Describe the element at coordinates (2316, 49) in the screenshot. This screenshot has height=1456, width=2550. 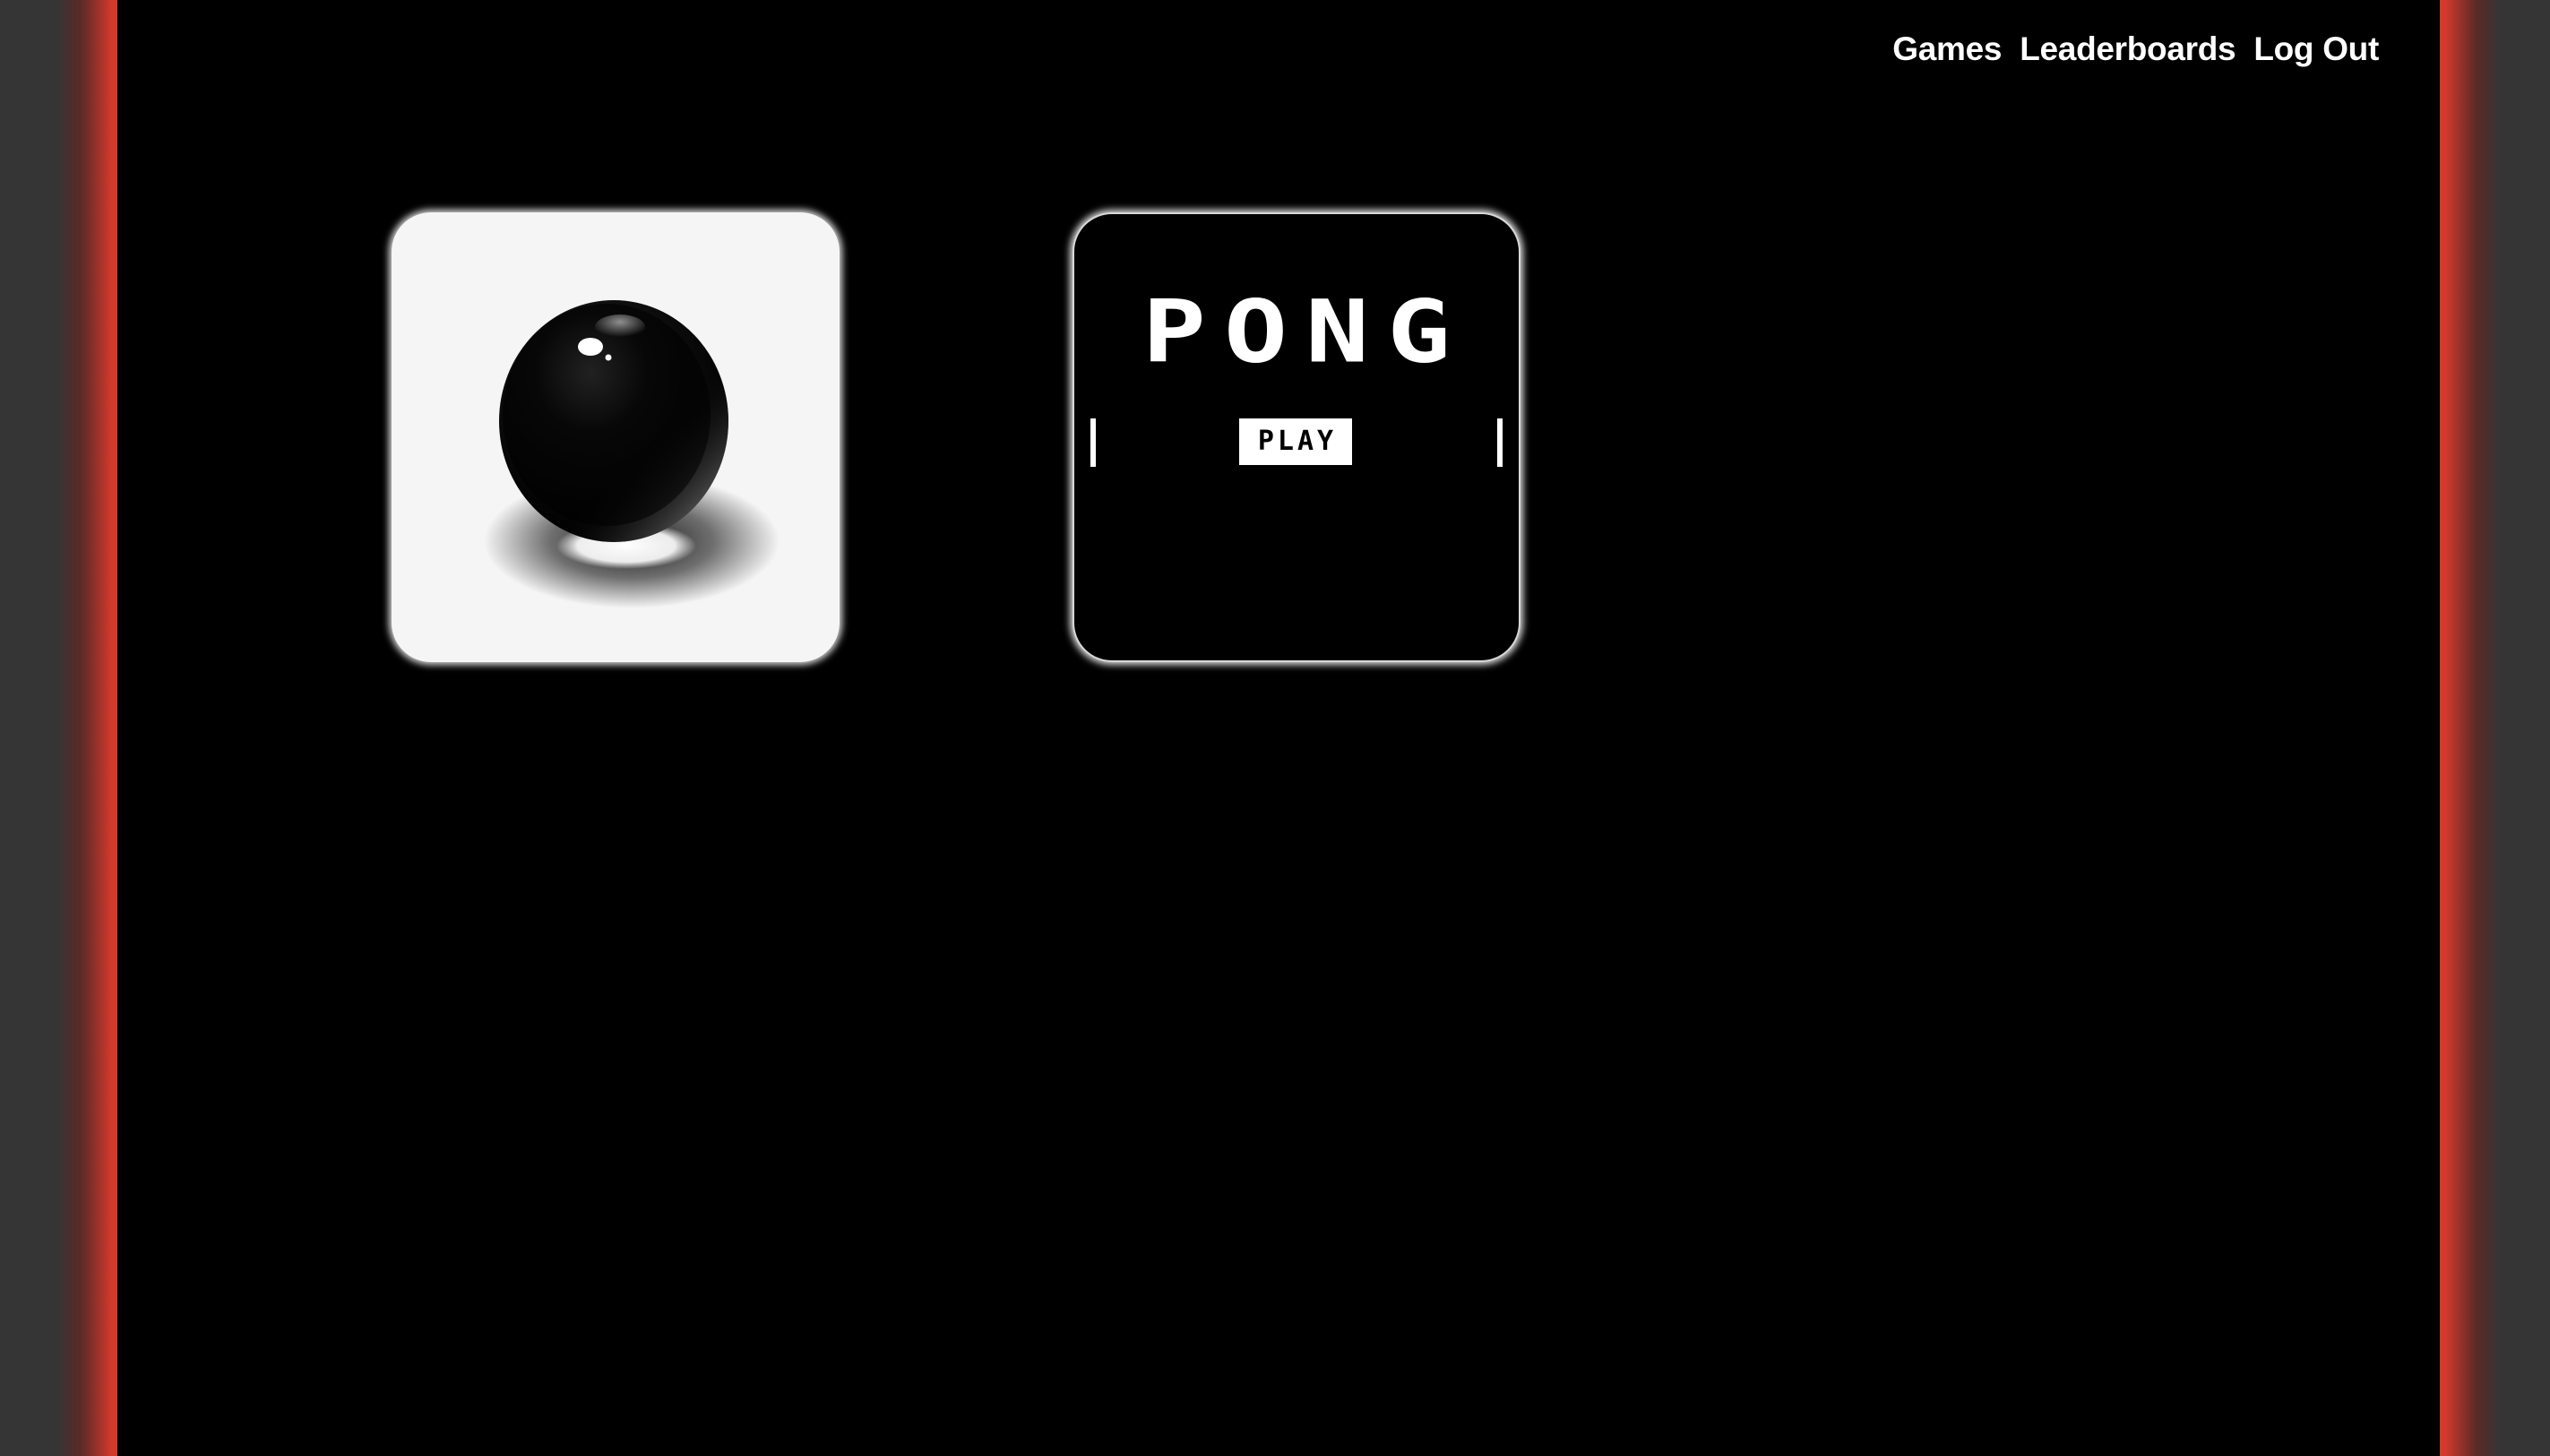
I see `nav-logout-link: Log Out` at that location.